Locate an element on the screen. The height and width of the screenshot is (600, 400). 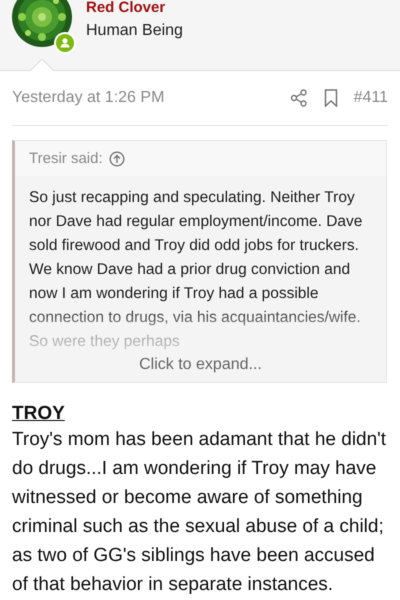
post-heading: TROY is located at coordinates (39, 414).